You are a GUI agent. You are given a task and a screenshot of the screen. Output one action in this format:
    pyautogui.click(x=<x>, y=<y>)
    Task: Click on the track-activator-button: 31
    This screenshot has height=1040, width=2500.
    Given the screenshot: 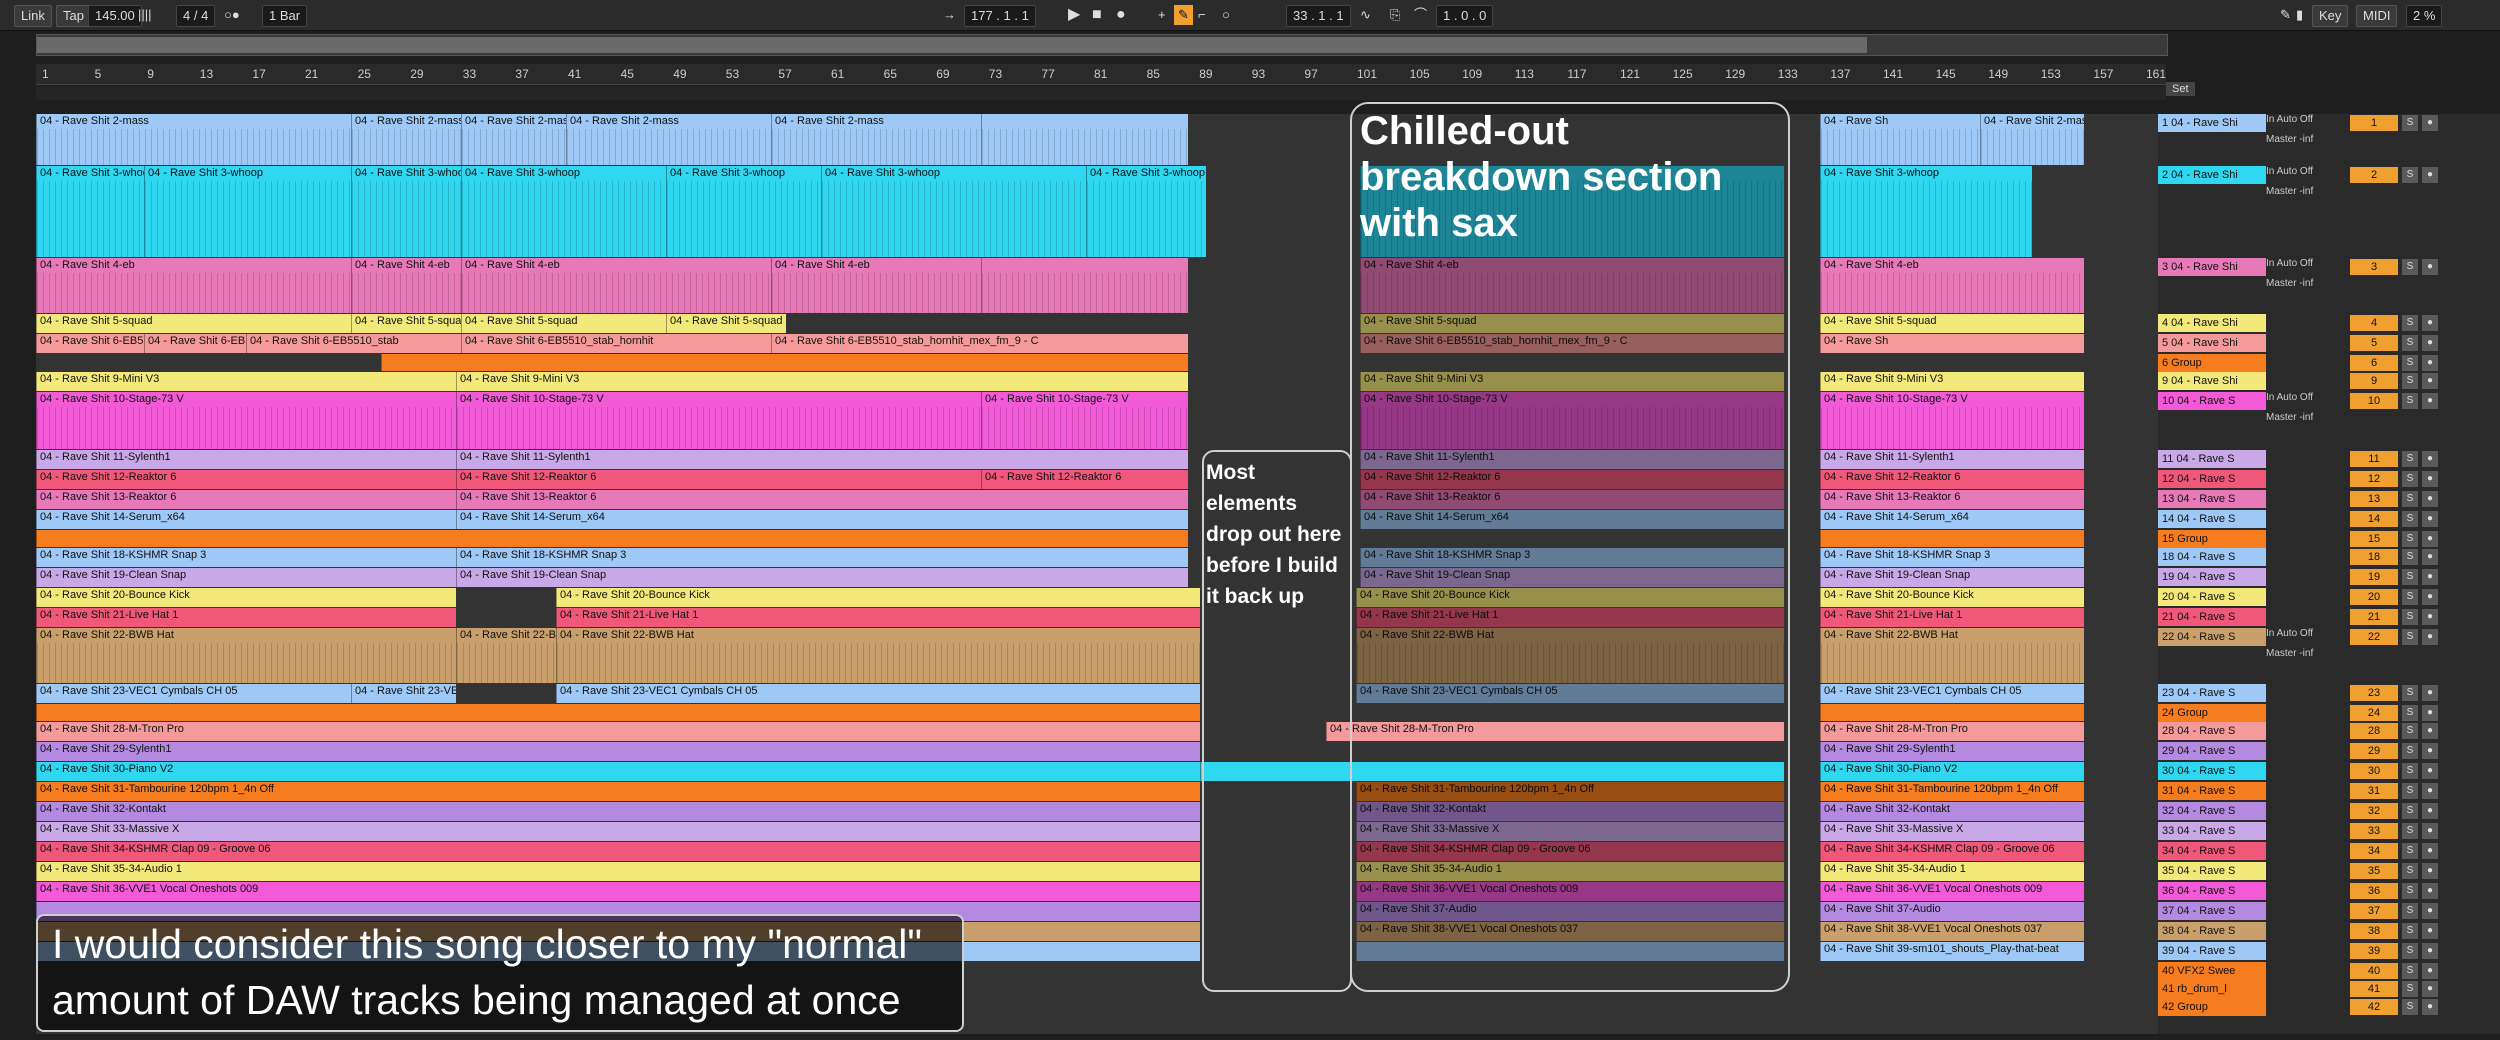 What is the action you would take?
    pyautogui.click(x=2374, y=791)
    